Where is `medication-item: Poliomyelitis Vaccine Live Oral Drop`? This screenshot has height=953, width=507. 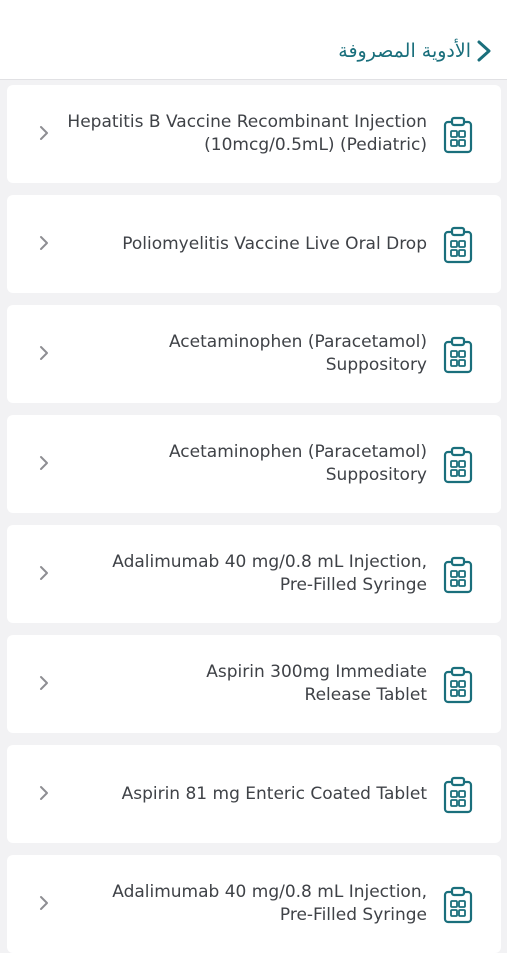
medication-item: Poliomyelitis Vaccine Live Oral Drop is located at coordinates (254, 244).